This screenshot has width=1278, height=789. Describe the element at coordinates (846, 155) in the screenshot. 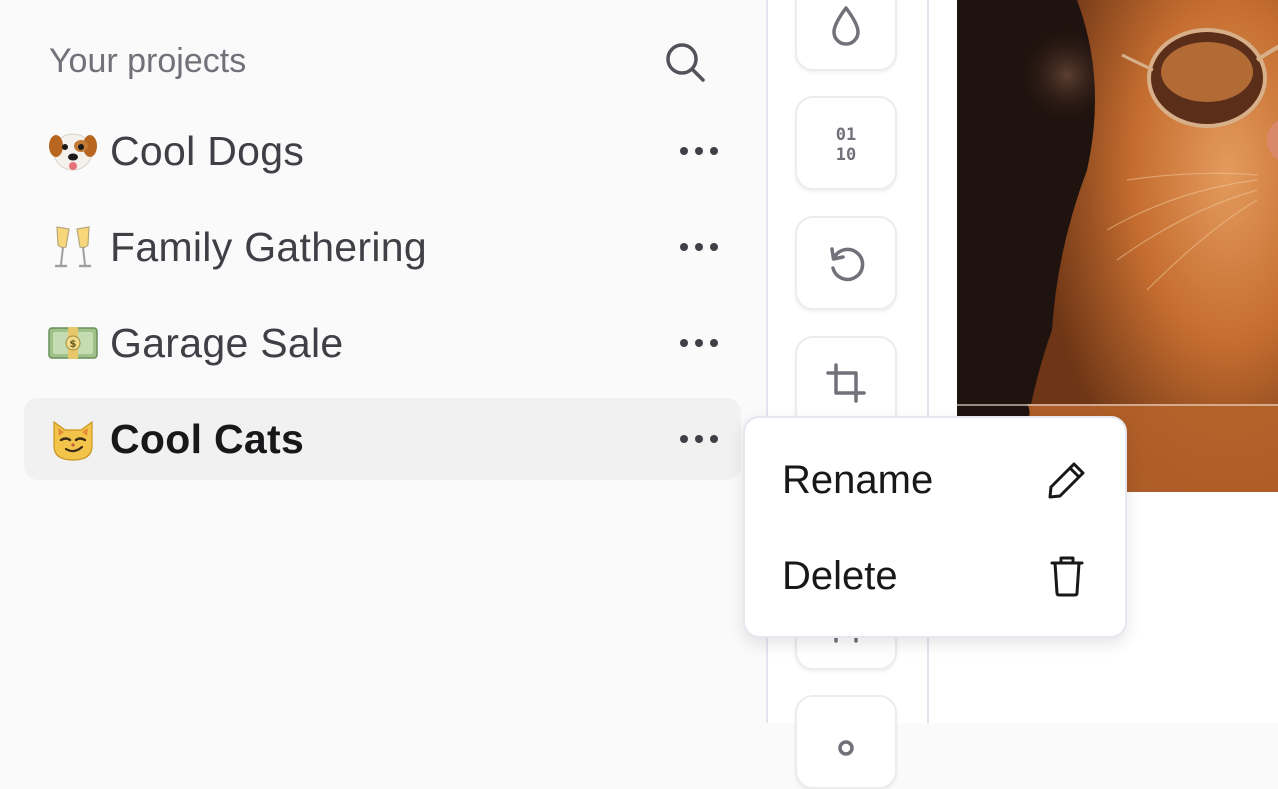

I see `binary-text-bottom: 10` at that location.